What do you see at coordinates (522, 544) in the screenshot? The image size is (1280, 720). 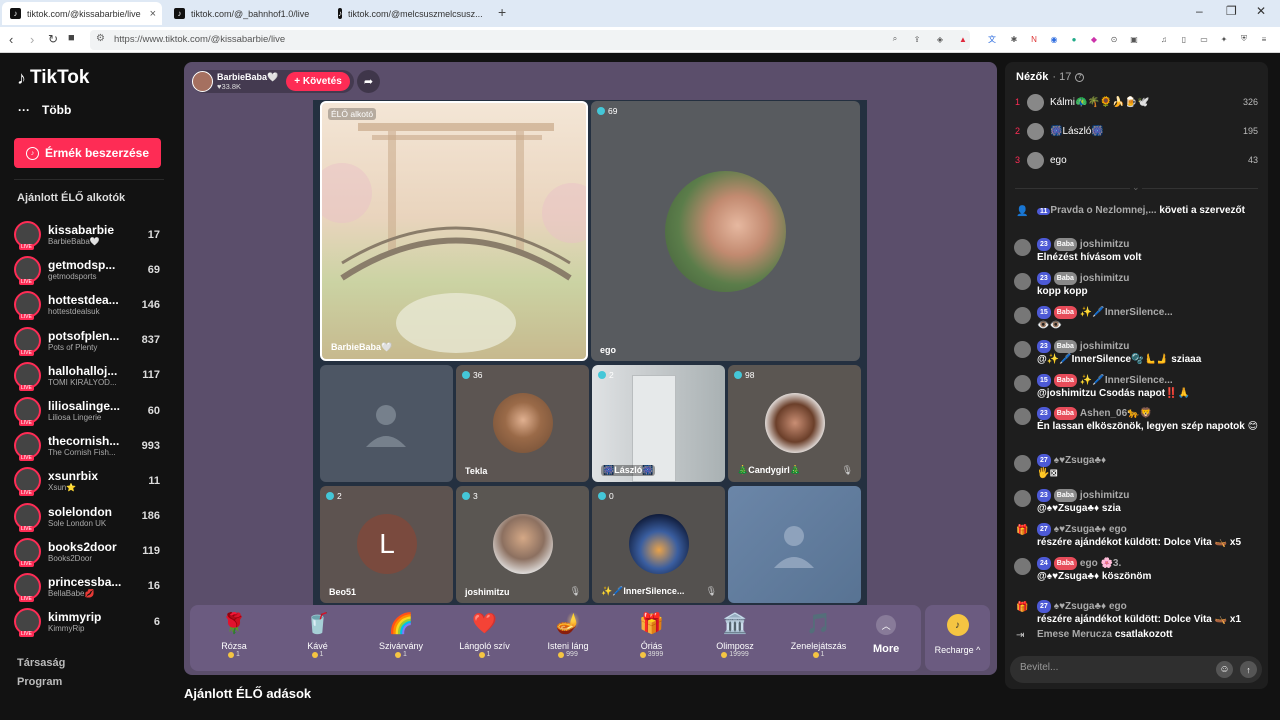 I see `guest-cell-joshimitzu: 3 joshimitzu 🎙` at bounding box center [522, 544].